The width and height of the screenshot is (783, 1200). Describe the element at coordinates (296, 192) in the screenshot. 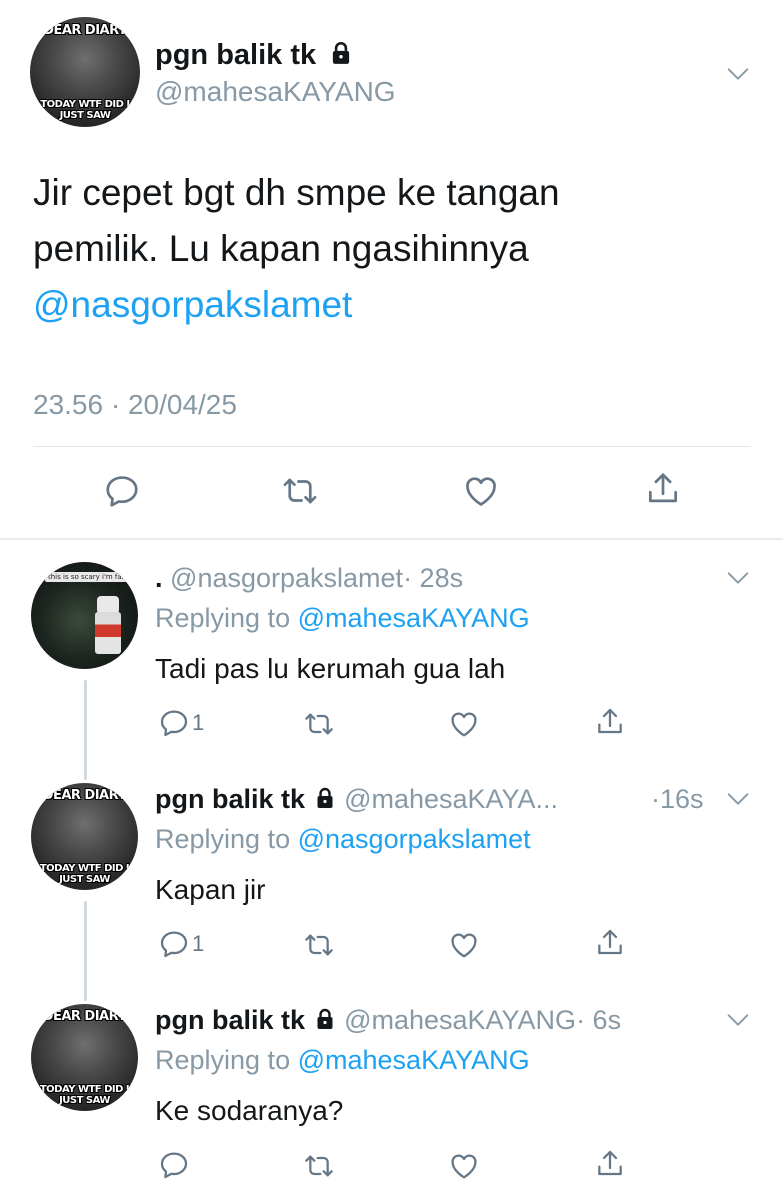

I see `tweet-text-line: Jir cepet bgt dh smpe ke tangan` at that location.